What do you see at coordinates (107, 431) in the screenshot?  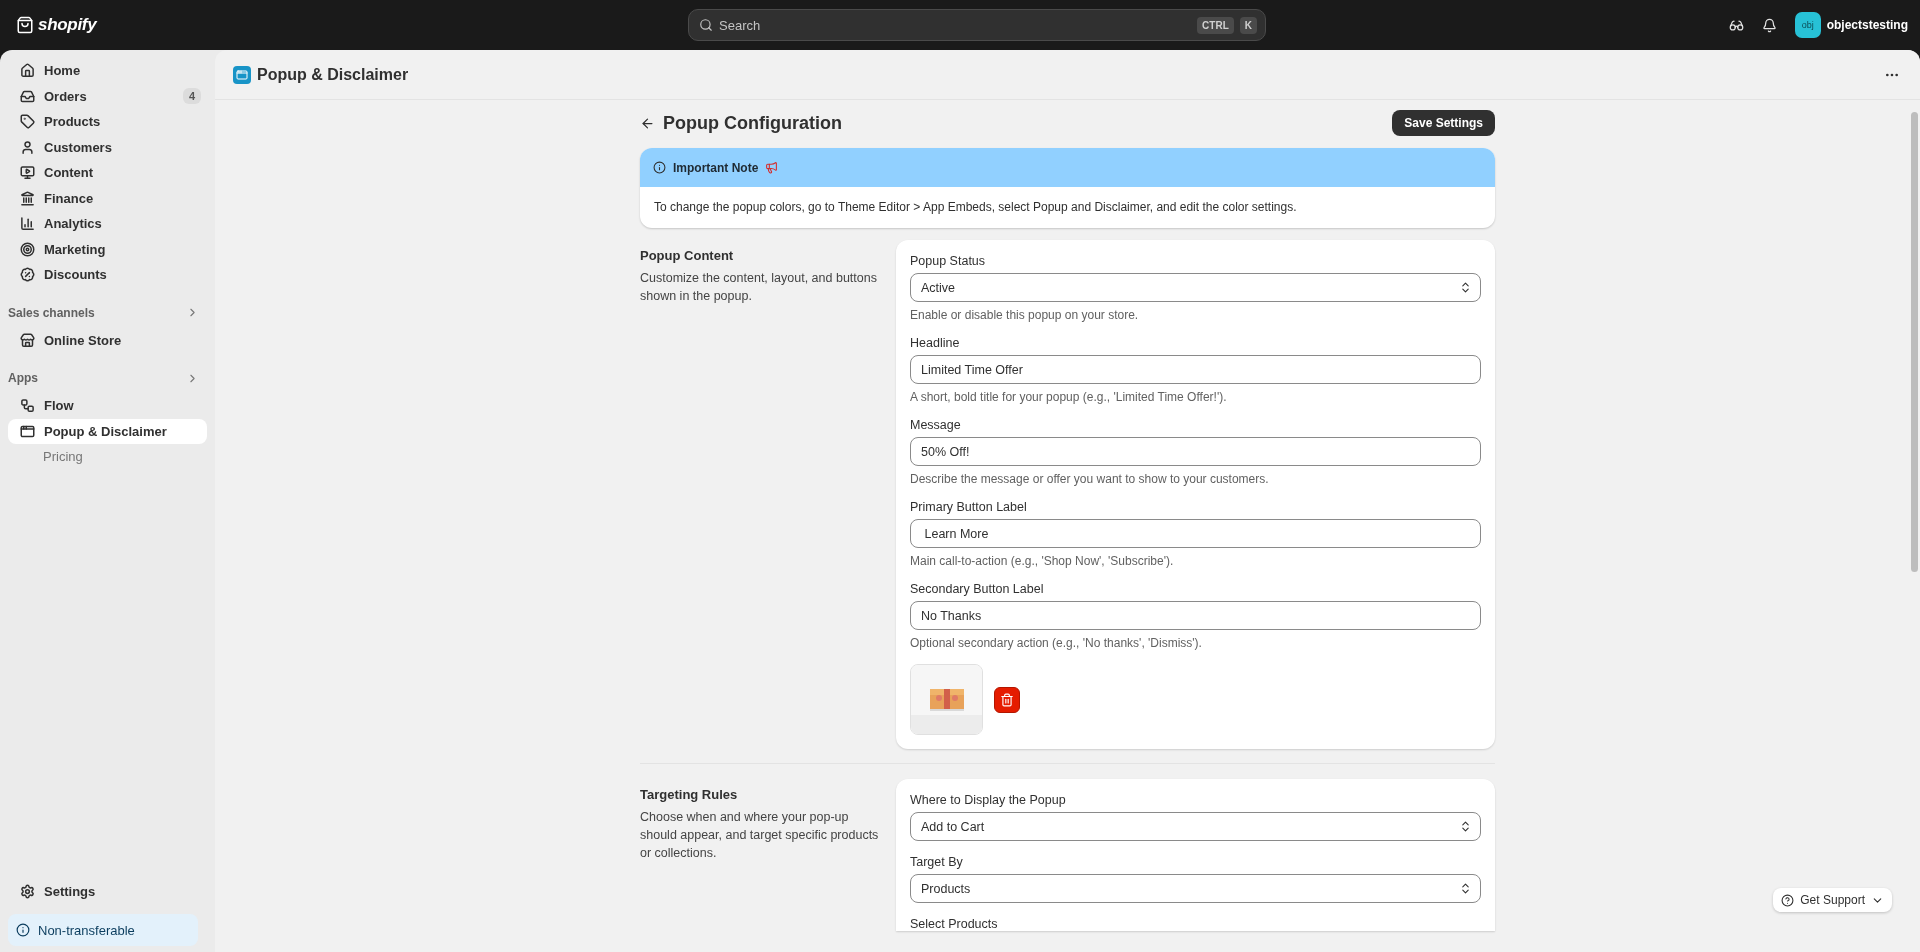 I see `sidebar-item: Popup & Disclaimer` at bounding box center [107, 431].